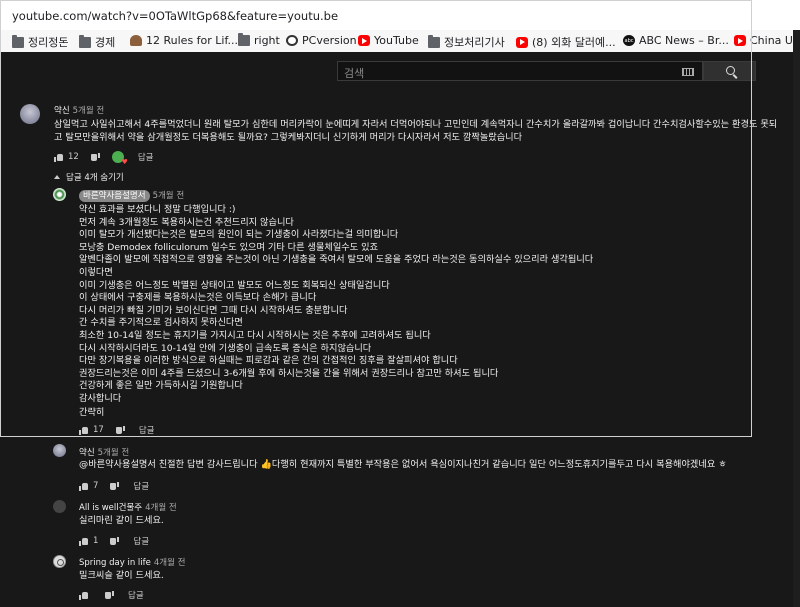  What do you see at coordinates (114, 196) in the screenshot?
I see `comment-author: 바른약사음설명서` at bounding box center [114, 196].